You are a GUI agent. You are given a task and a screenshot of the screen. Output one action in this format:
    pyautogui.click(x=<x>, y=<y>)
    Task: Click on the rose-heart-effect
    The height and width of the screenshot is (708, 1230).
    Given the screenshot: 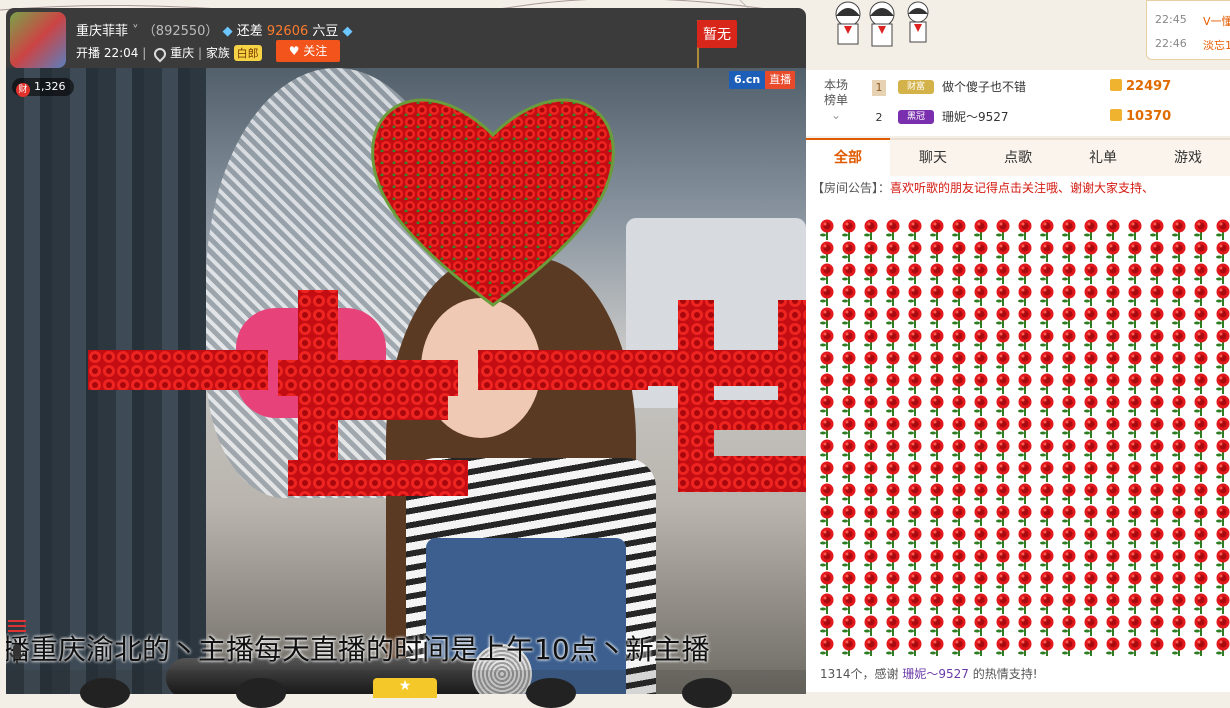 What is the action you would take?
    pyautogui.click(x=493, y=202)
    